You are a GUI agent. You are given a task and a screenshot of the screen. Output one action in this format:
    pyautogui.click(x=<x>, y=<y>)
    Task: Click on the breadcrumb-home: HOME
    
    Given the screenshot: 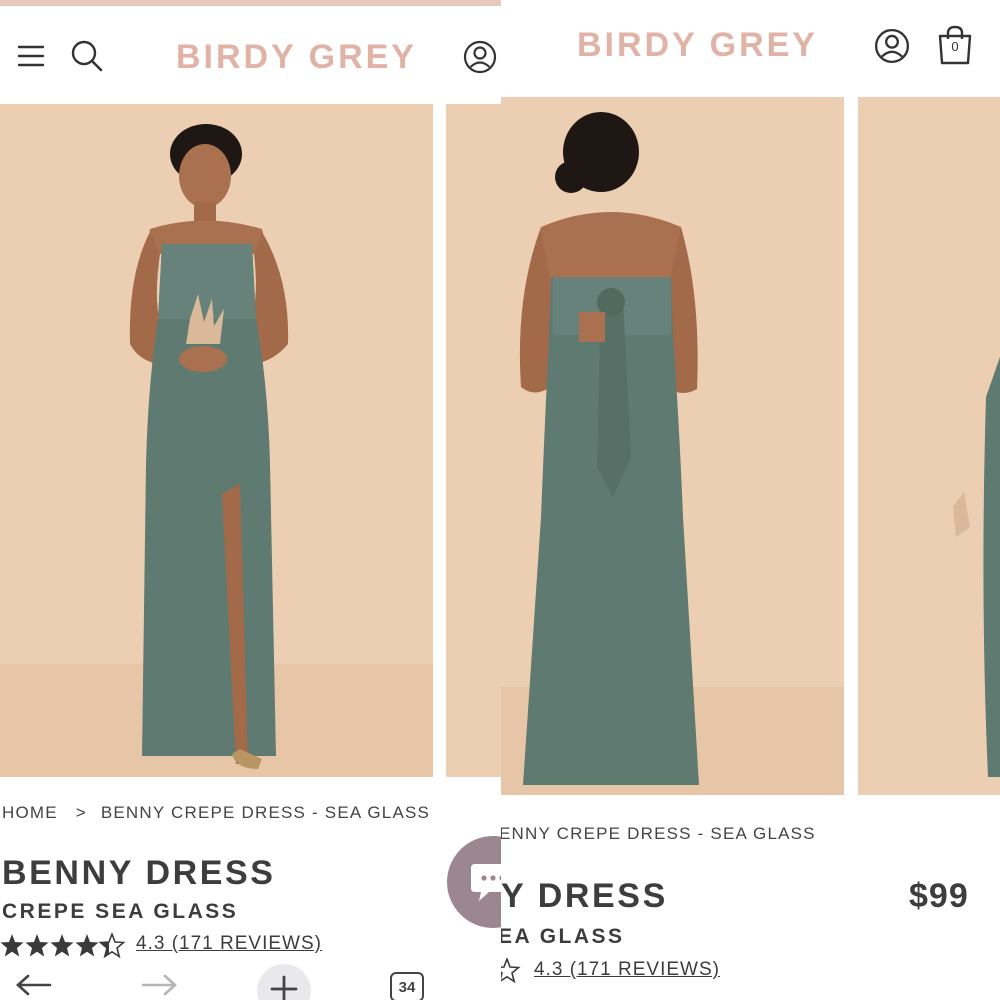 What is the action you would take?
    pyautogui.click(x=30, y=812)
    